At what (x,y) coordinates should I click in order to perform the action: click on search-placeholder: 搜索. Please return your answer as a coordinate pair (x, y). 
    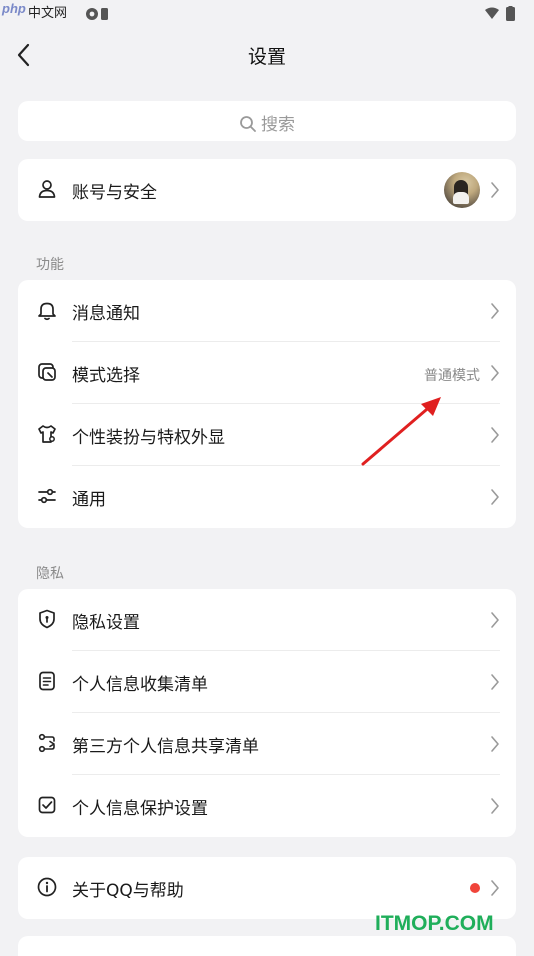
    Looking at the image, I should click on (278, 125).